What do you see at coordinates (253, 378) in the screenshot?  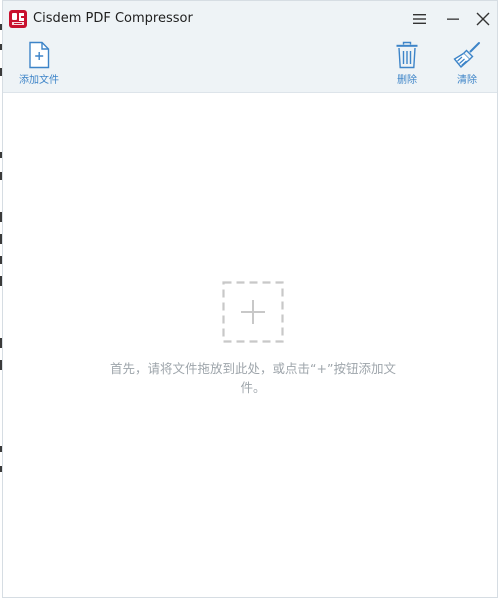 I see `drop-hint-text: 首先，请将文件拖放到此处，或点击“+”按钮添加文件。` at bounding box center [253, 378].